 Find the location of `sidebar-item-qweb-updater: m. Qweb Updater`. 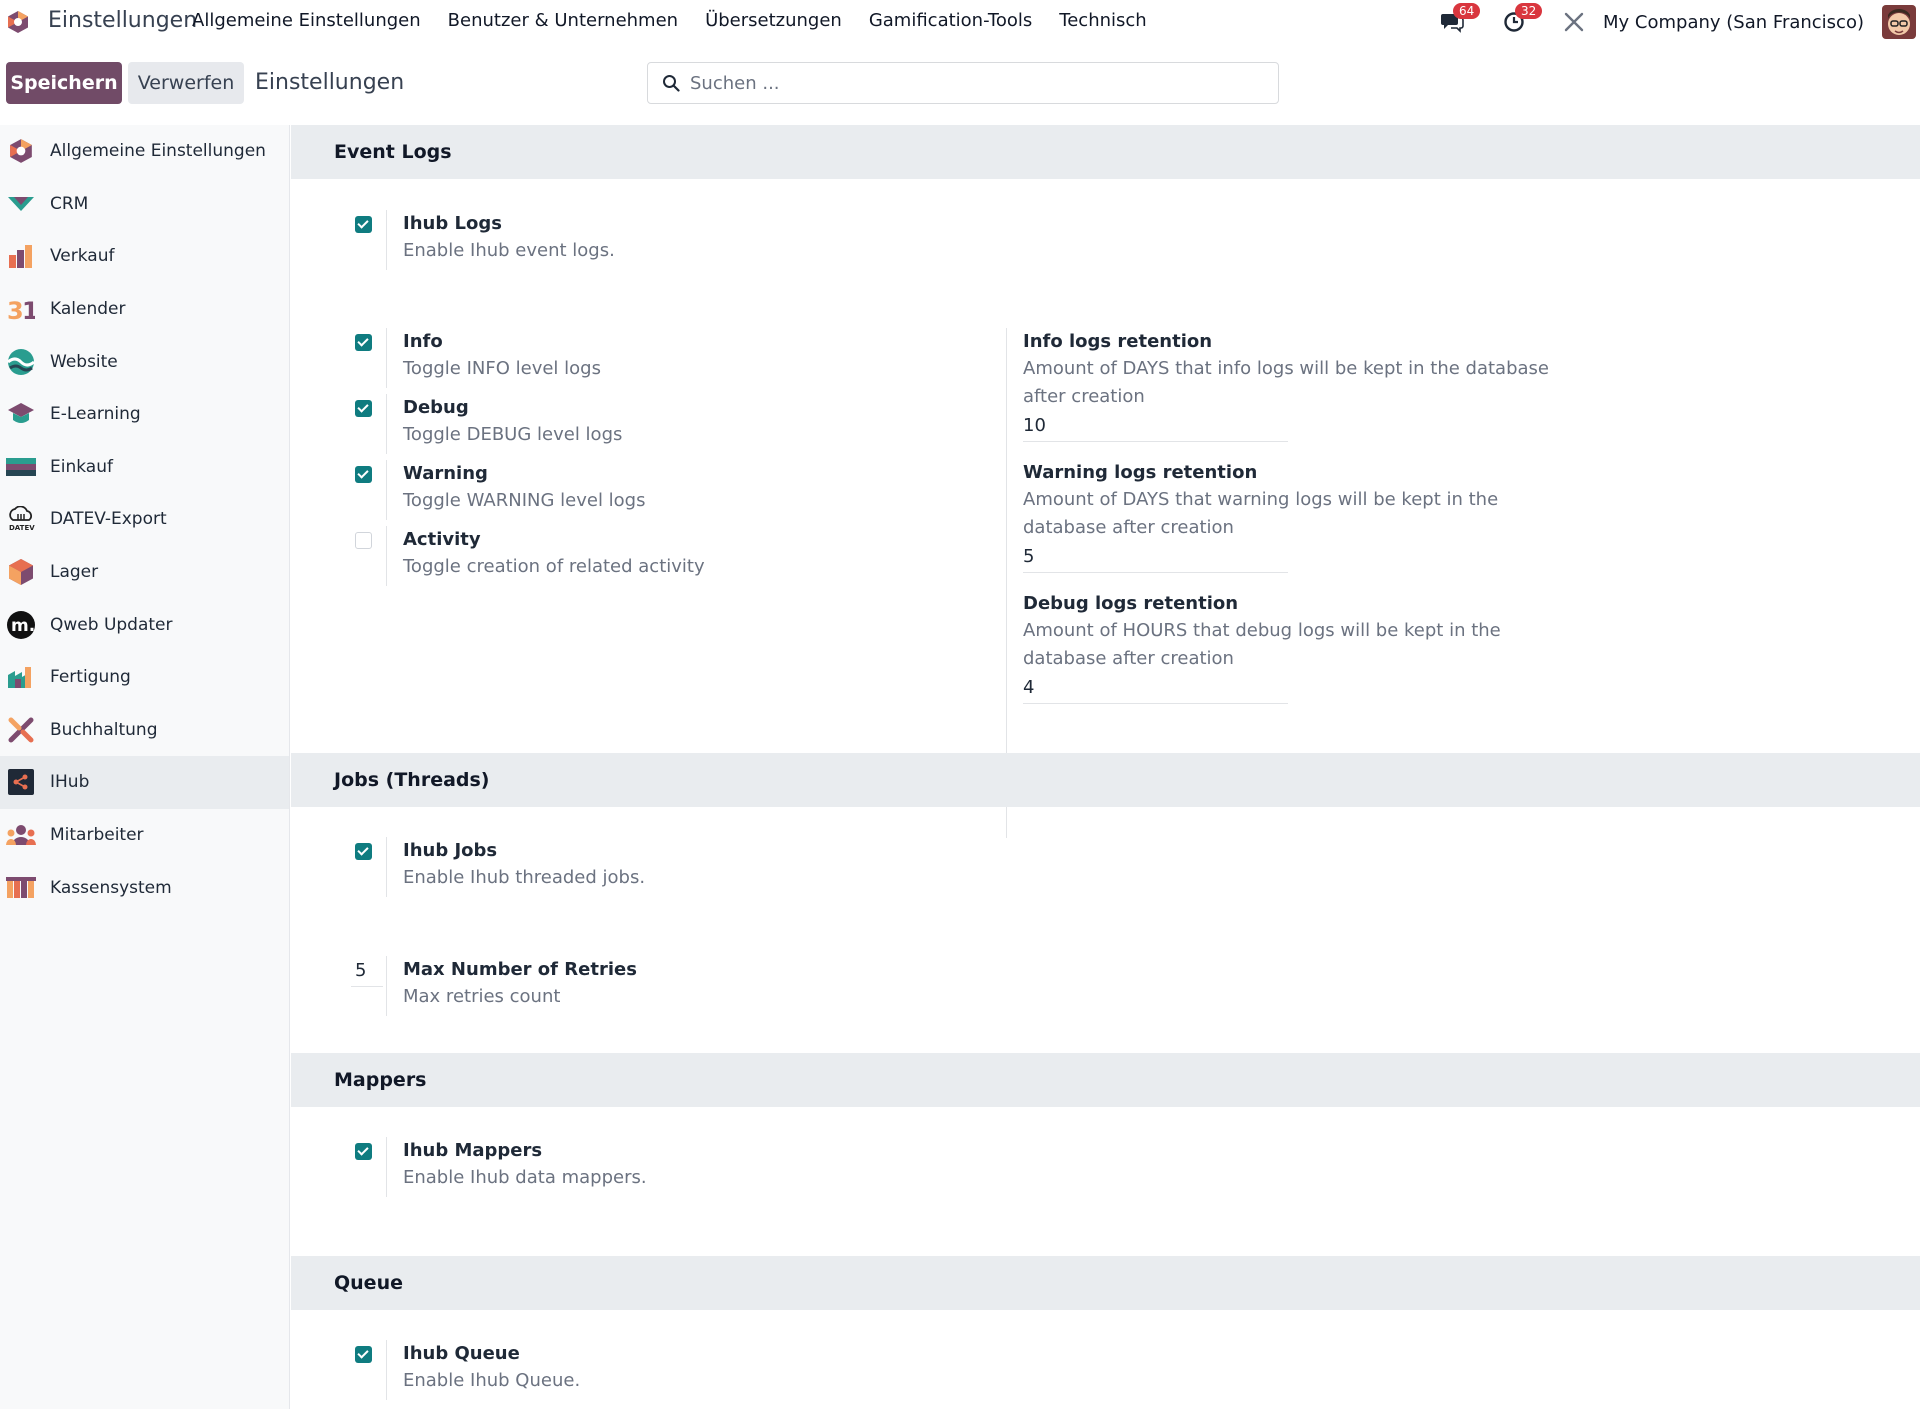

sidebar-item-qweb-updater: m. Qweb Updater is located at coordinates (144, 624).